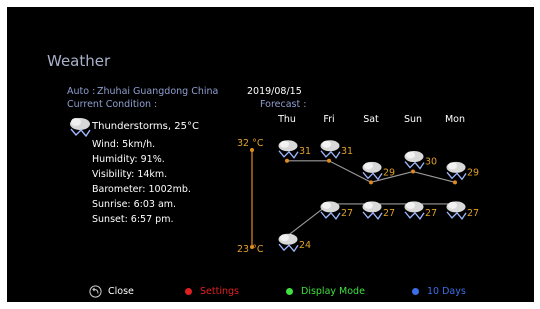  What do you see at coordinates (413, 171) in the screenshot?
I see `high-point-sun` at bounding box center [413, 171].